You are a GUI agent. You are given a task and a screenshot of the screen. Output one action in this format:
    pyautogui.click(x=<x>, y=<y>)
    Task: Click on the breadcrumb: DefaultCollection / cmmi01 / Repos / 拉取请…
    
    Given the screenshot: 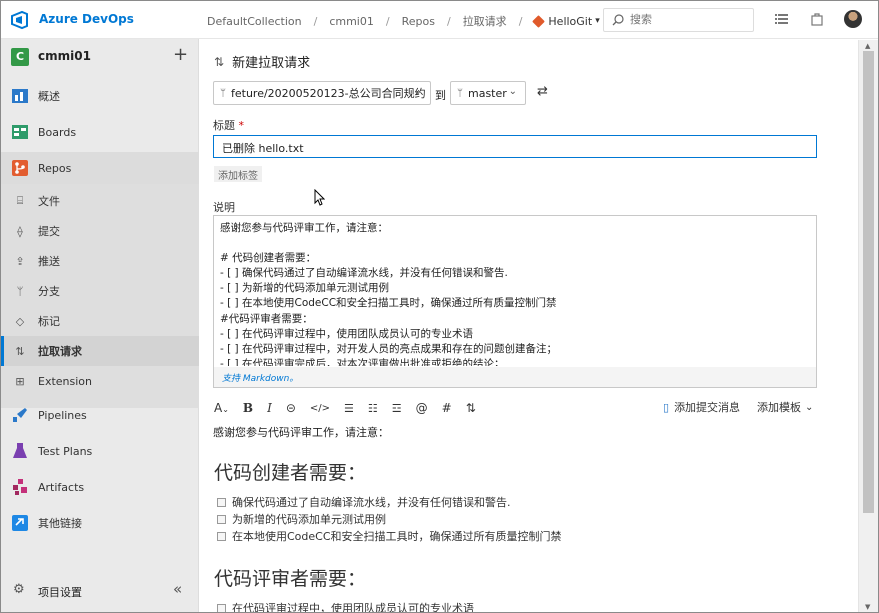 What is the action you would take?
    pyautogui.click(x=403, y=21)
    